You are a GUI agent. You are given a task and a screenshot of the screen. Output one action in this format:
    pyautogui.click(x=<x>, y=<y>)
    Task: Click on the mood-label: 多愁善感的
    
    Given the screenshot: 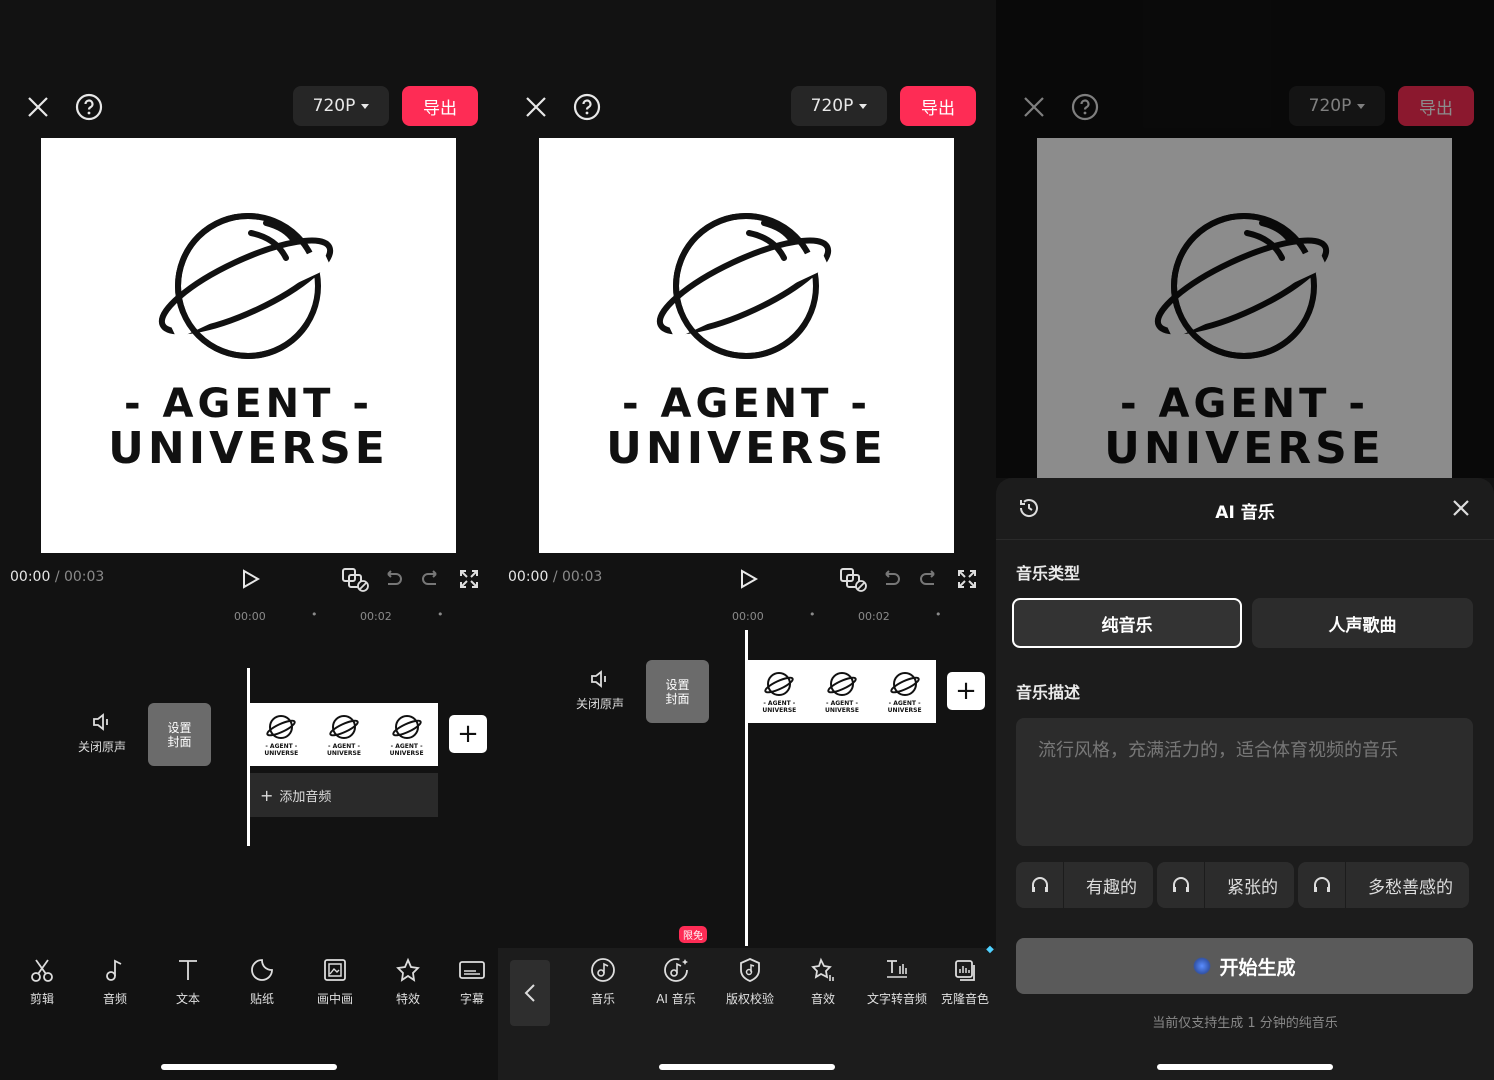 What is the action you would take?
    pyautogui.click(x=1410, y=887)
    